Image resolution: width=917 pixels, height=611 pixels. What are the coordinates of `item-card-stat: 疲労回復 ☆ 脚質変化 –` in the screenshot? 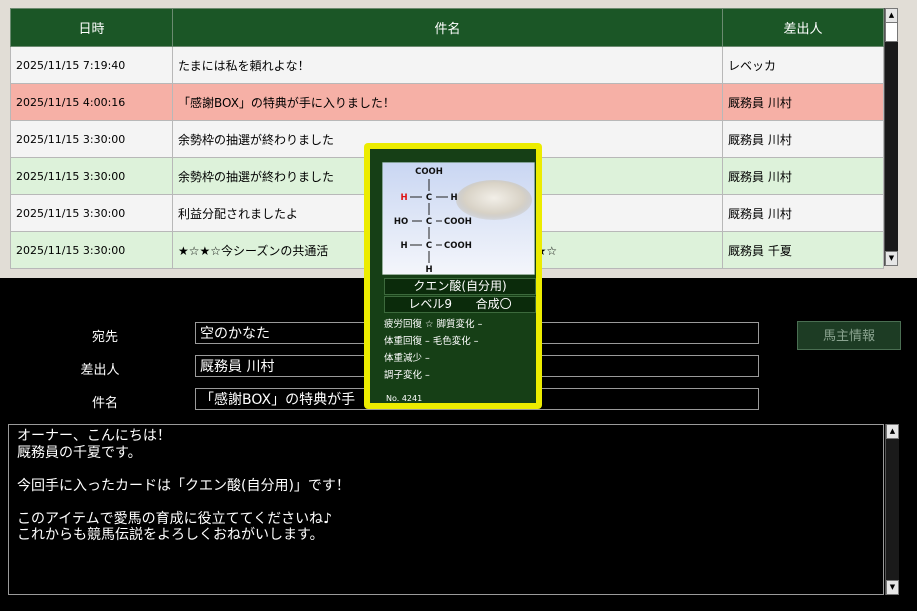 It's located at (433, 324).